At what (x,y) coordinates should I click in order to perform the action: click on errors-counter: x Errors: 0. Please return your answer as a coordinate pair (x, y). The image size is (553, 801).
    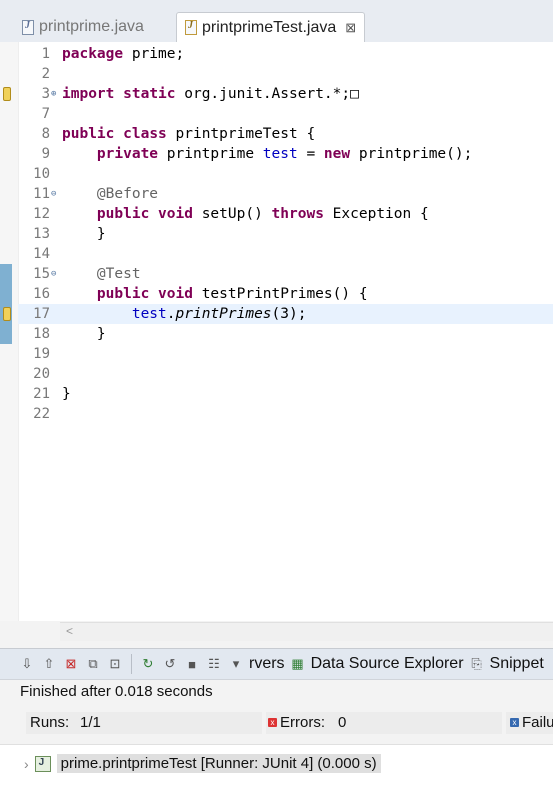
    Looking at the image, I should click on (384, 723).